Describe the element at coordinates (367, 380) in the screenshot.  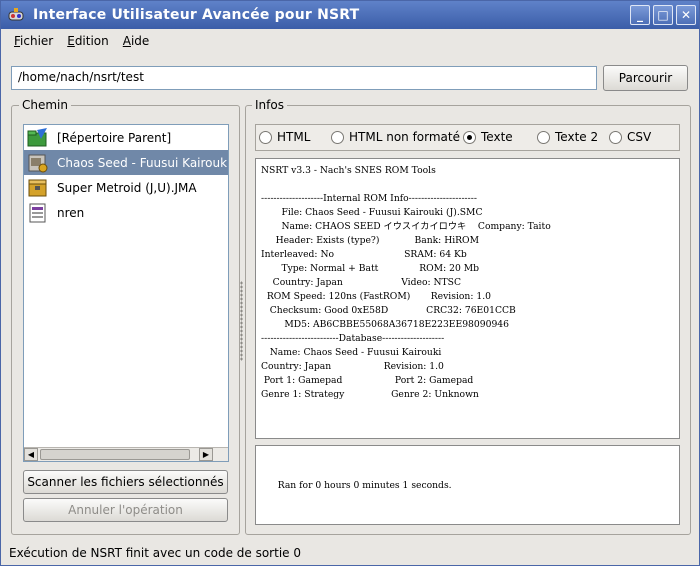
I see `output-line: Port 1: Gamepad Port 2: Gamepad` at that location.